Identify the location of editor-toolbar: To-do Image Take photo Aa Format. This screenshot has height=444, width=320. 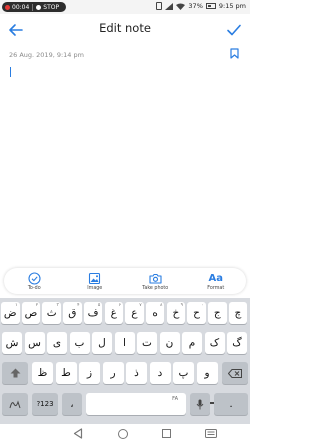
(125, 281).